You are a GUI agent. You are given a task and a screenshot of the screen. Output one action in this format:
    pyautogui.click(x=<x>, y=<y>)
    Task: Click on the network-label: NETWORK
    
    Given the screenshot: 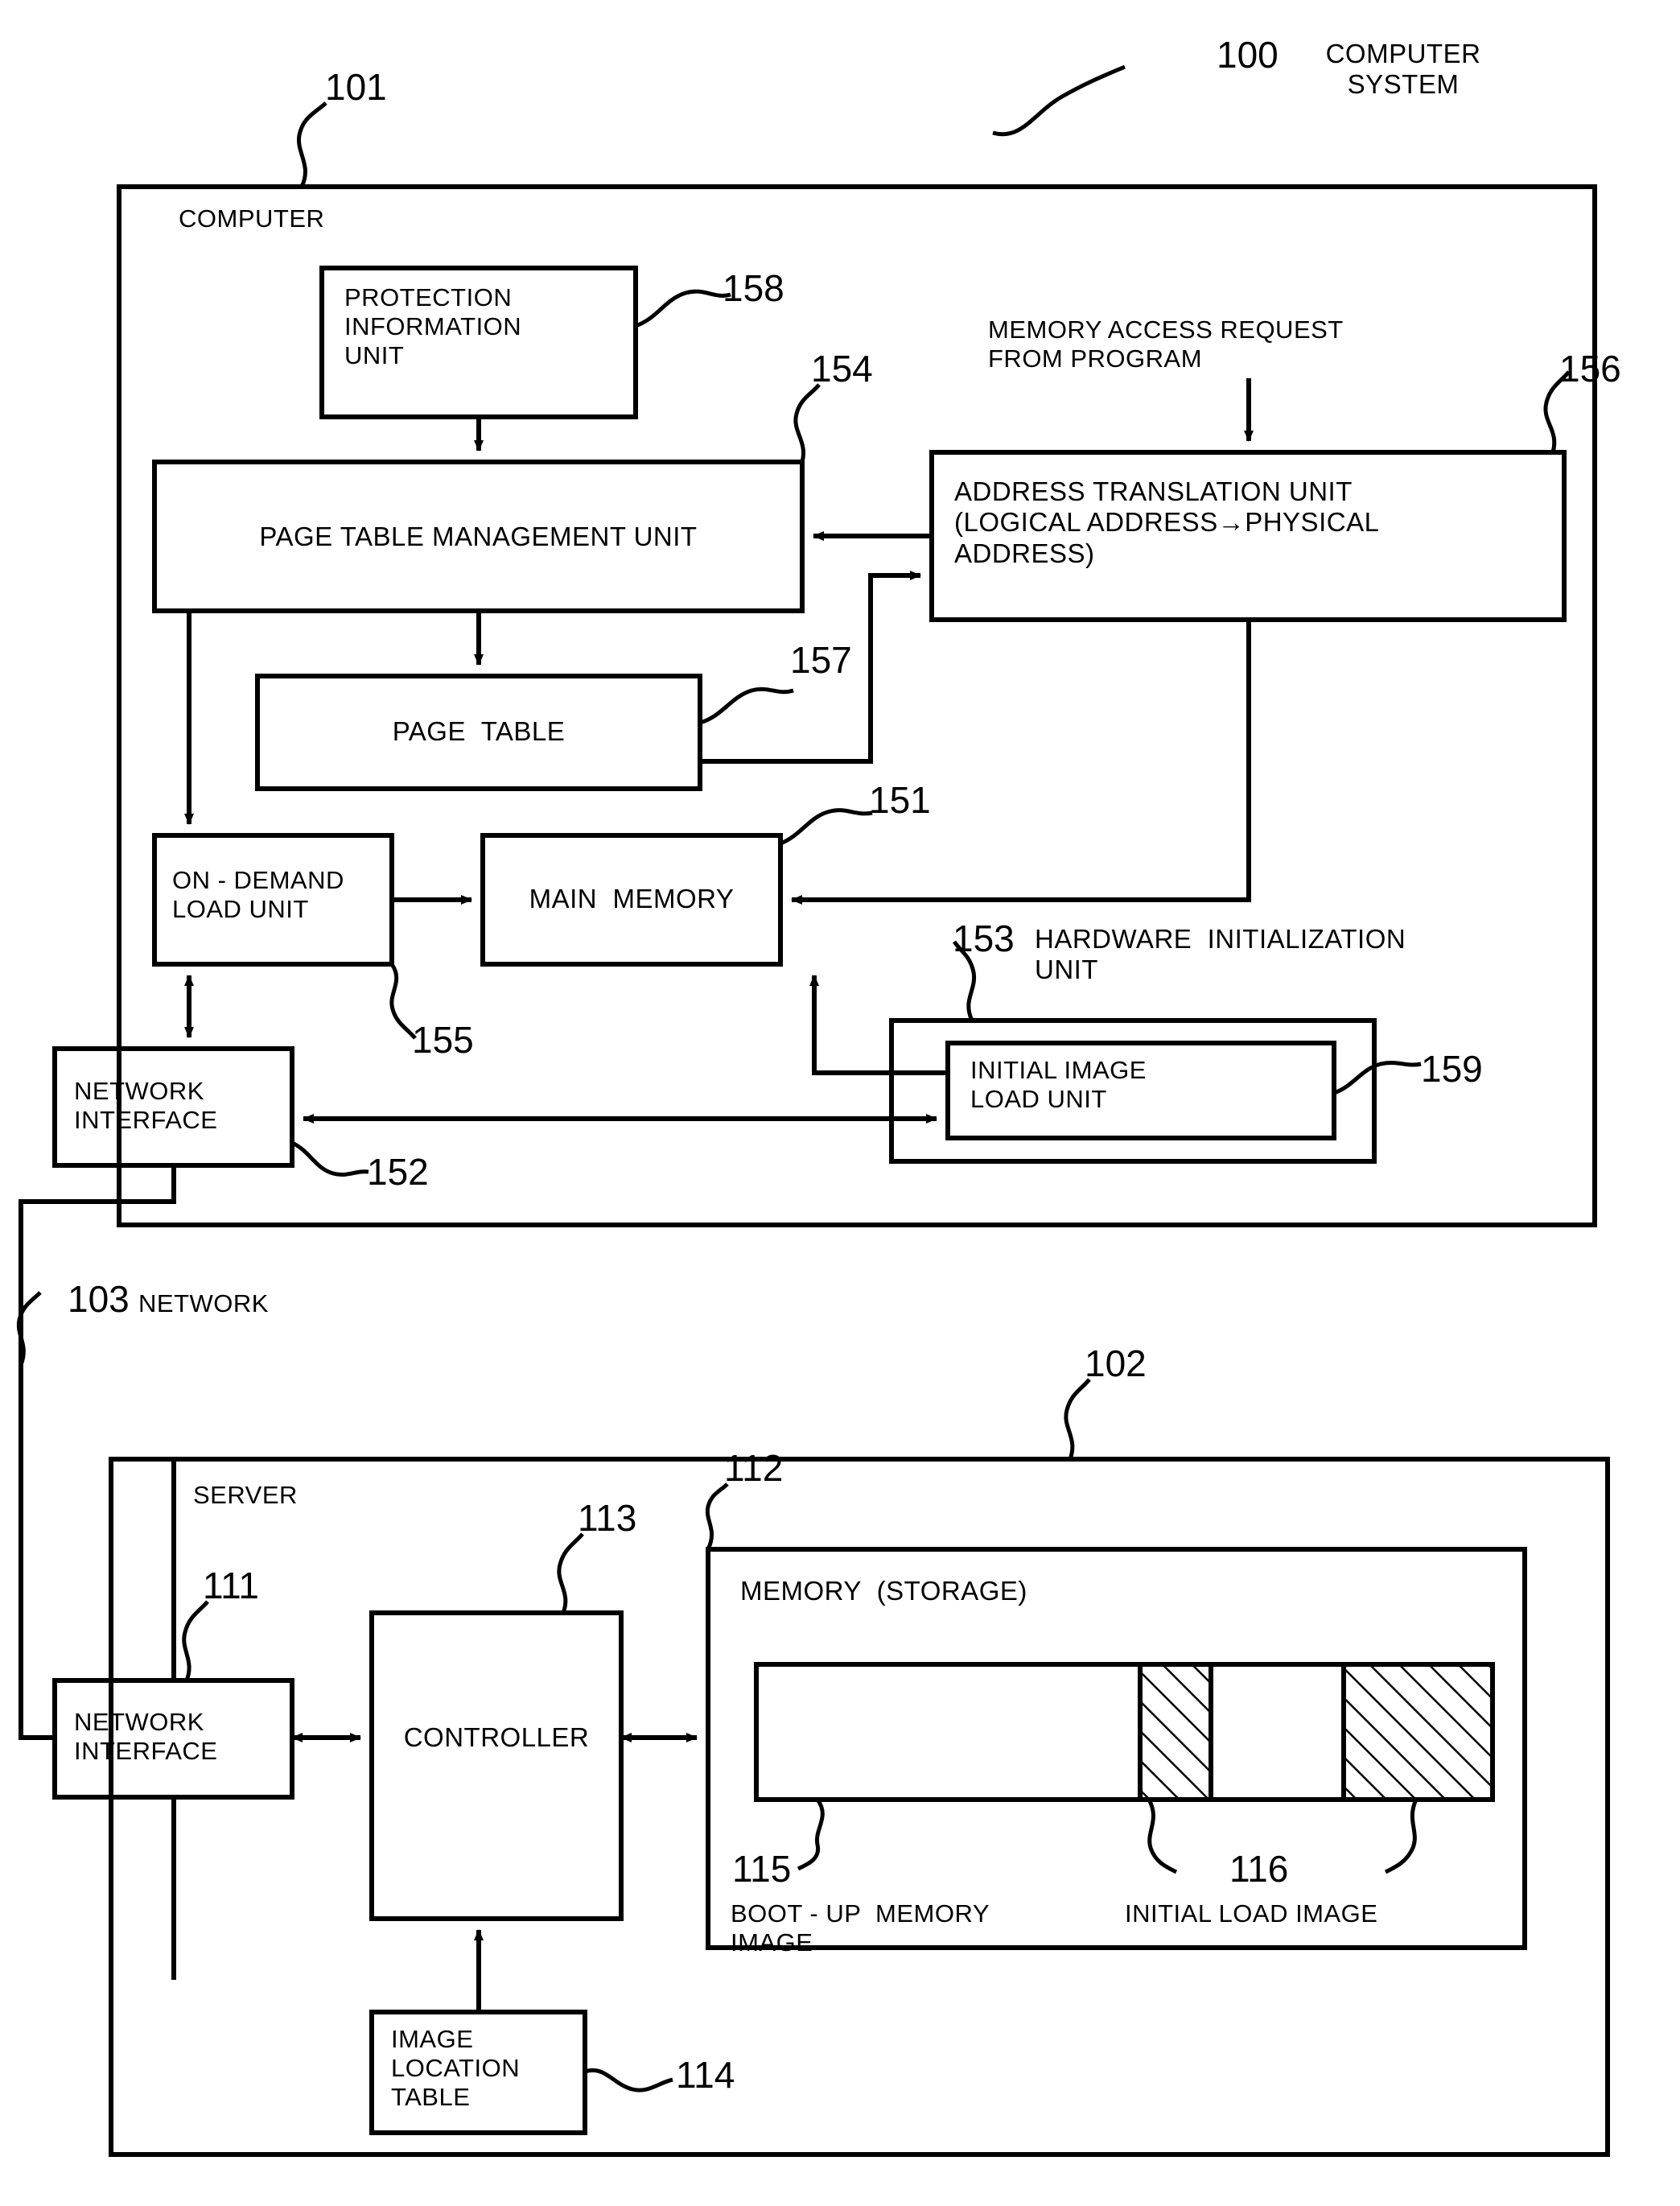 What is the action you would take?
    pyautogui.click(x=203, y=1303)
    